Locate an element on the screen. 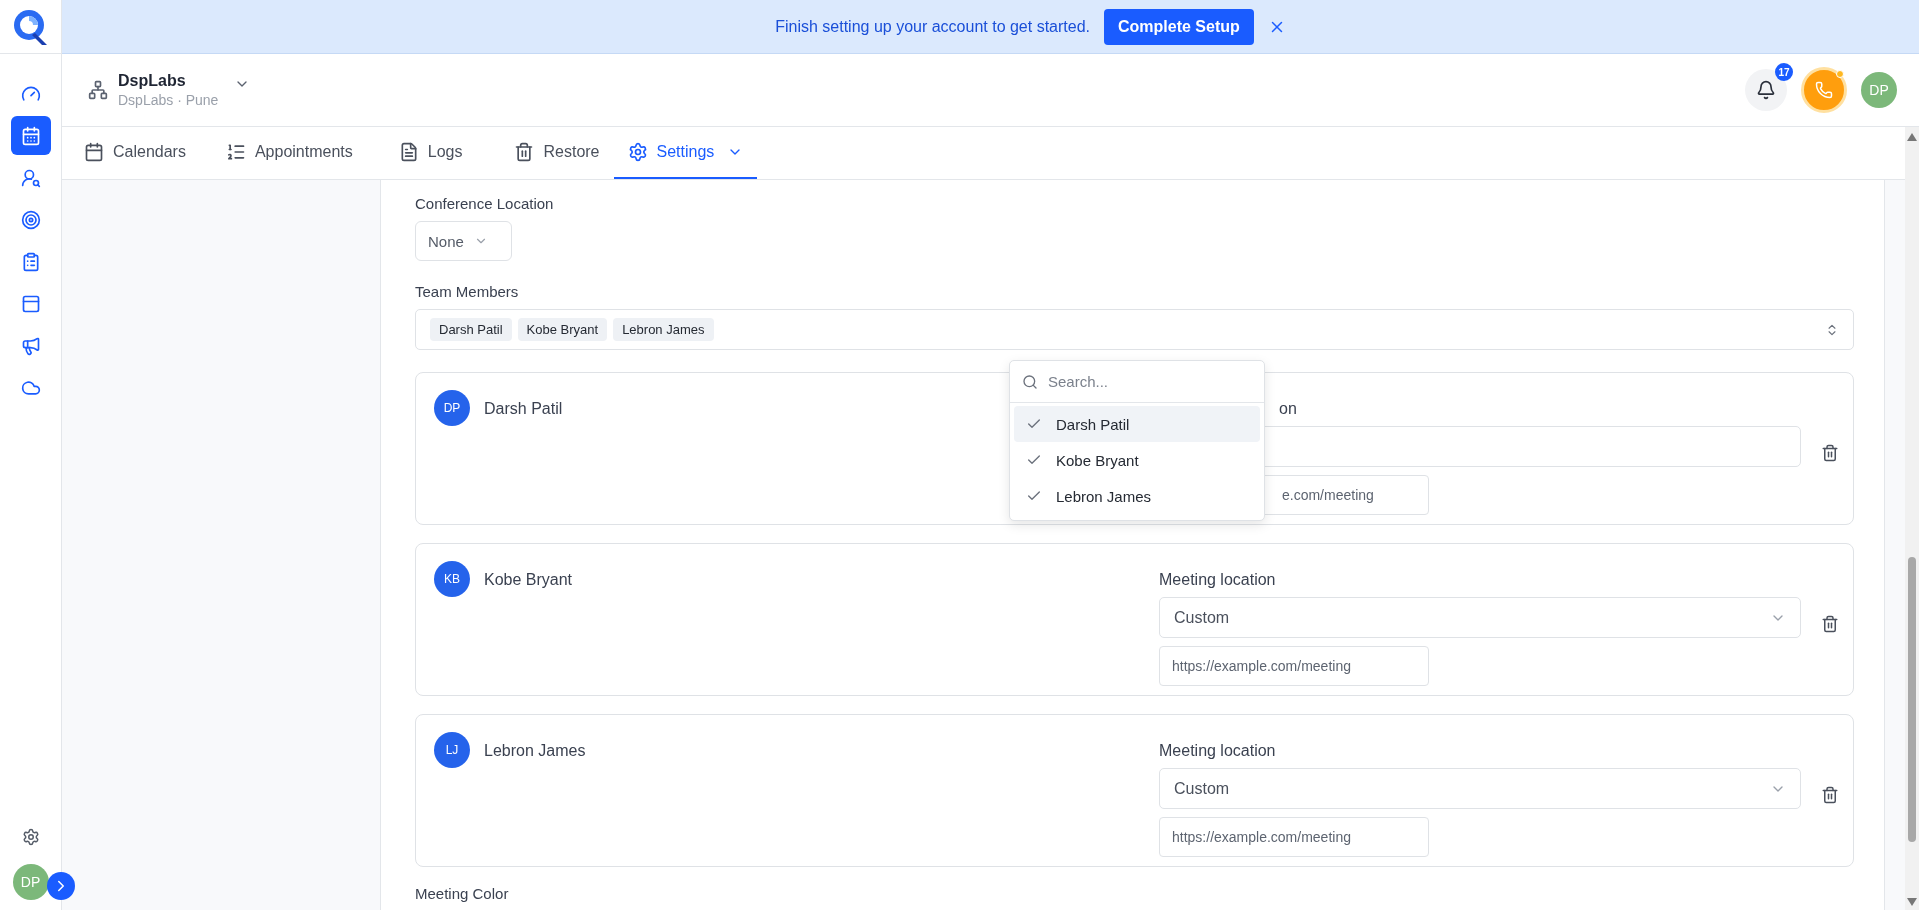  numbered-list-icon is located at coordinates (235, 152).